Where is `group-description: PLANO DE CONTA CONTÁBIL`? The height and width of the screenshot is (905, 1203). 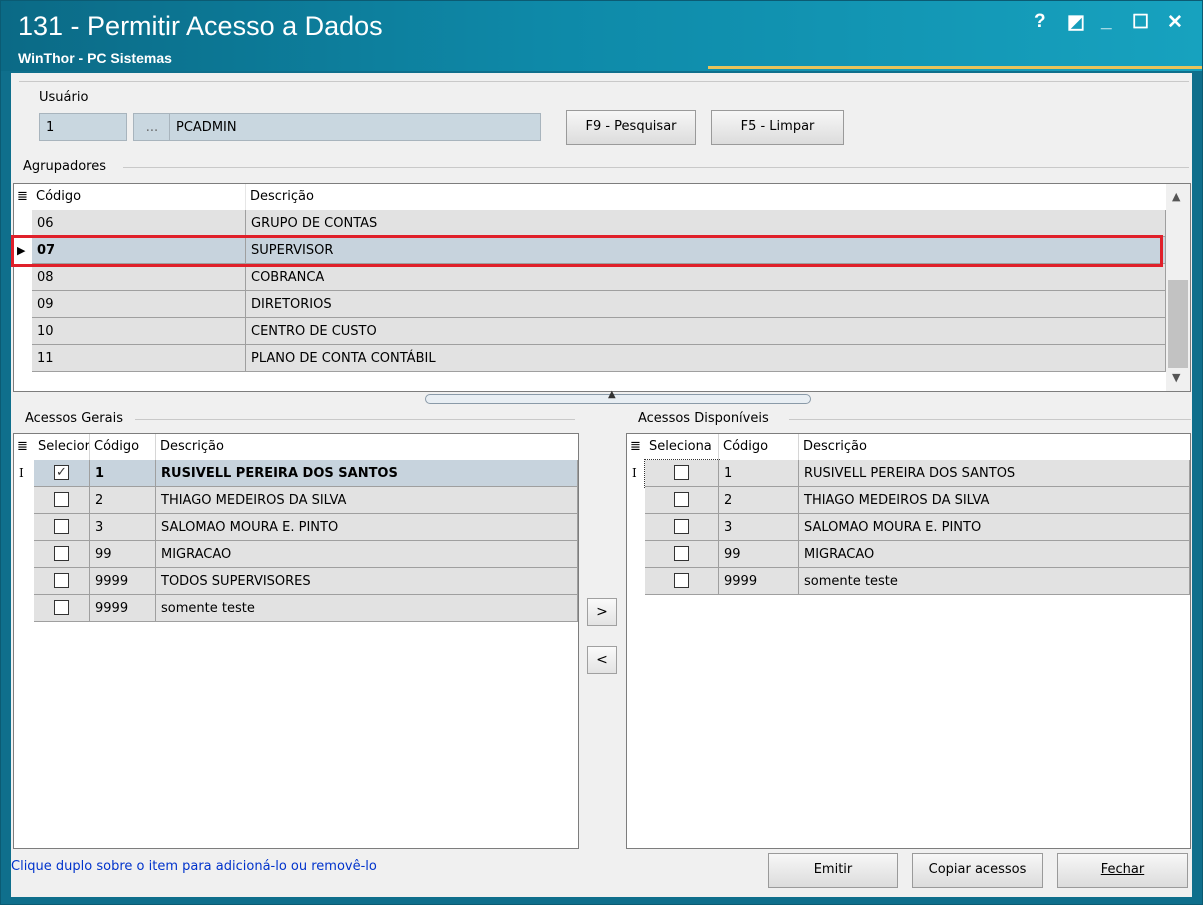
group-description: PLANO DE CONTA CONTÁBIL is located at coordinates (706, 358).